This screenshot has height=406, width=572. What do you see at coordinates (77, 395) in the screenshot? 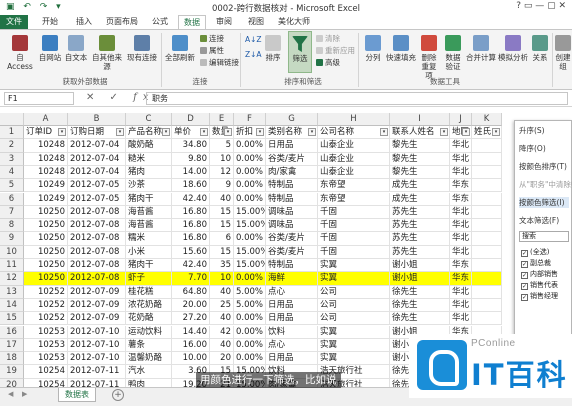
I see `sheet-tab-data: 数据表` at bounding box center [77, 395].